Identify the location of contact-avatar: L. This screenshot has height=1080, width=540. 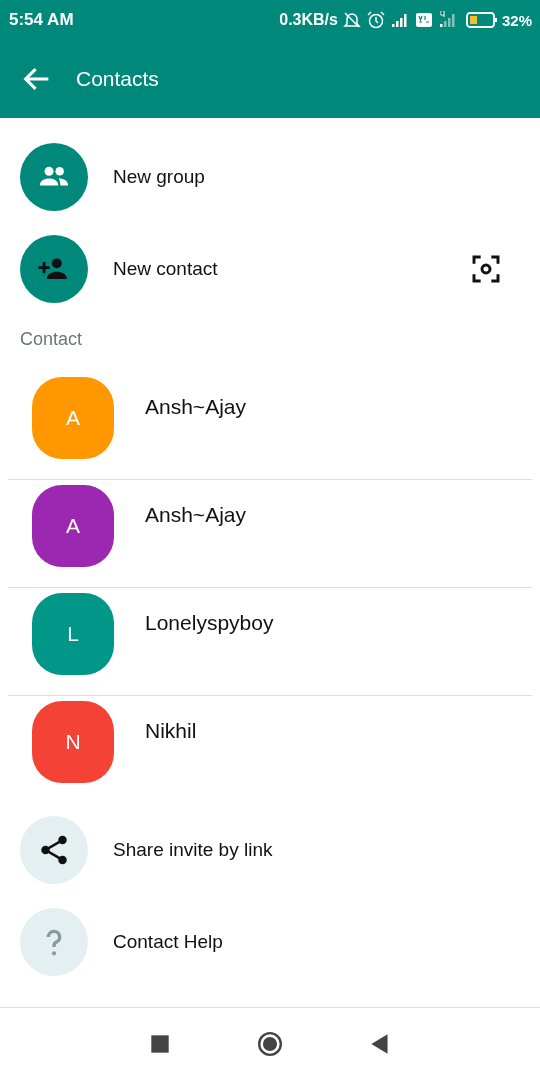
(73, 634).